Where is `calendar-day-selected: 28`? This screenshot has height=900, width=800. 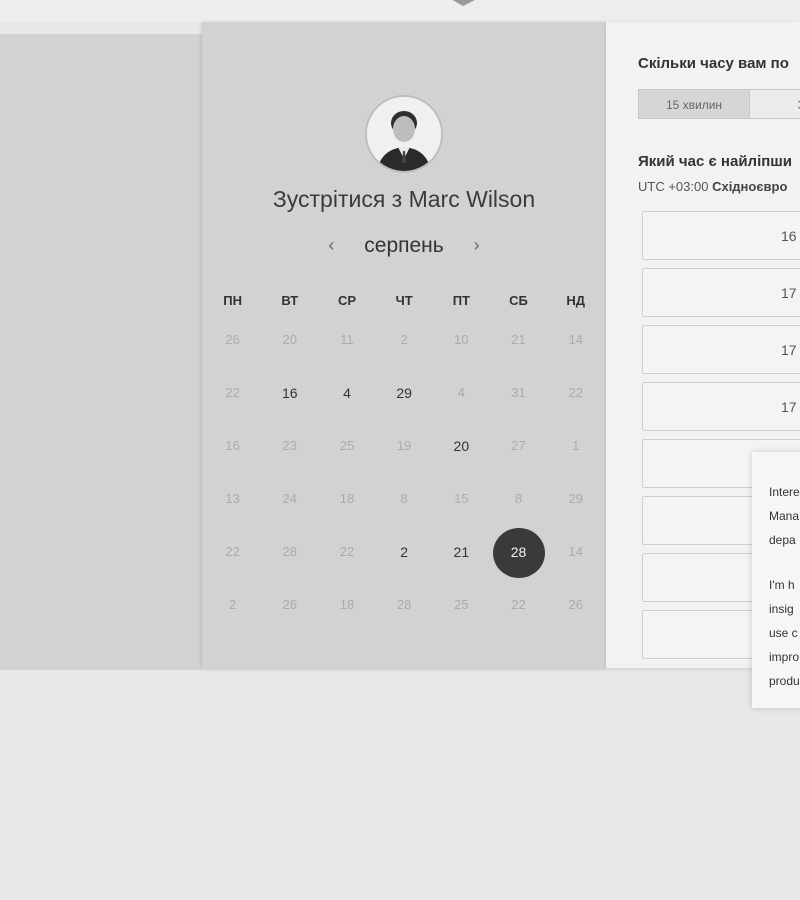
calendar-day-selected: 28 is located at coordinates (518, 556).